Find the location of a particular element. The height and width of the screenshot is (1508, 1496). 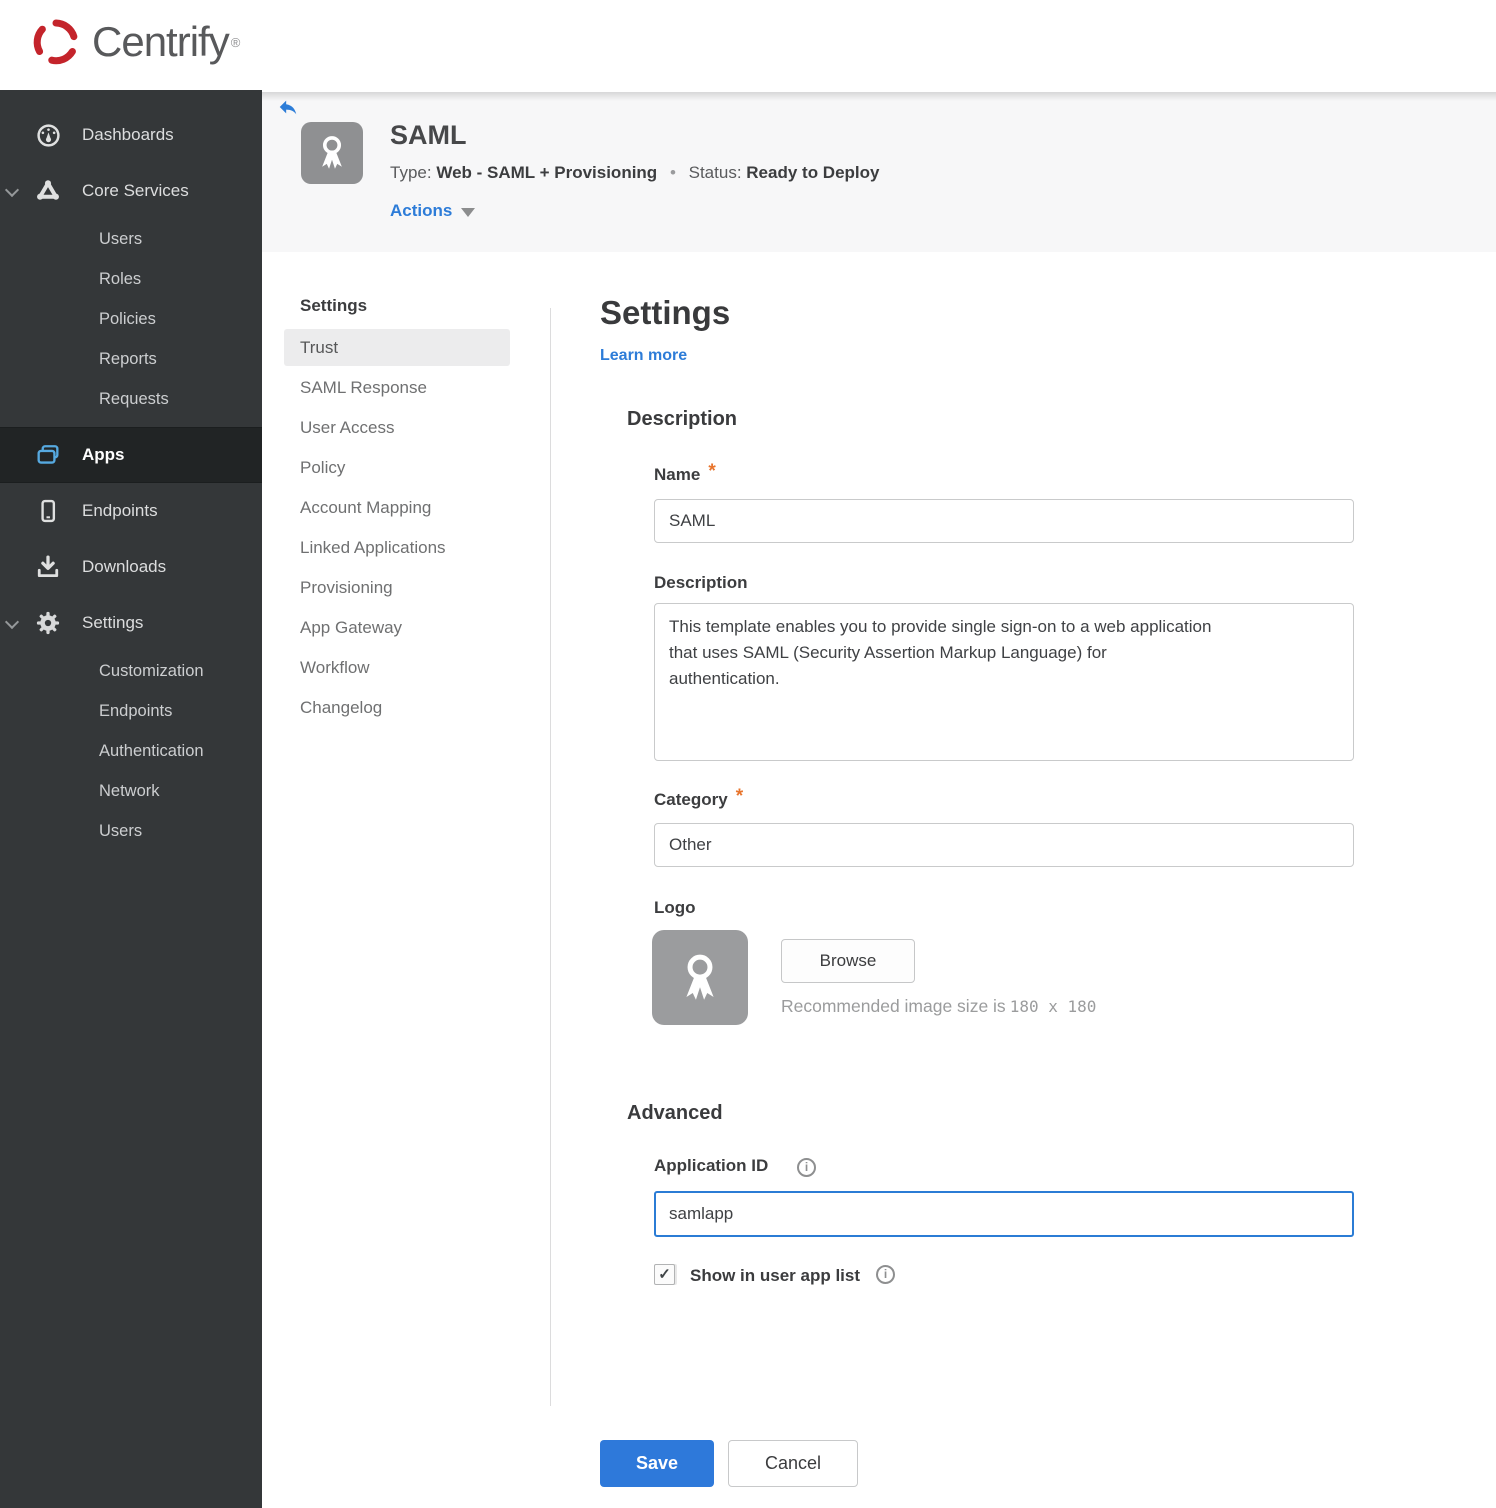

subnav-item-changelog: Changelog is located at coordinates (397, 707).